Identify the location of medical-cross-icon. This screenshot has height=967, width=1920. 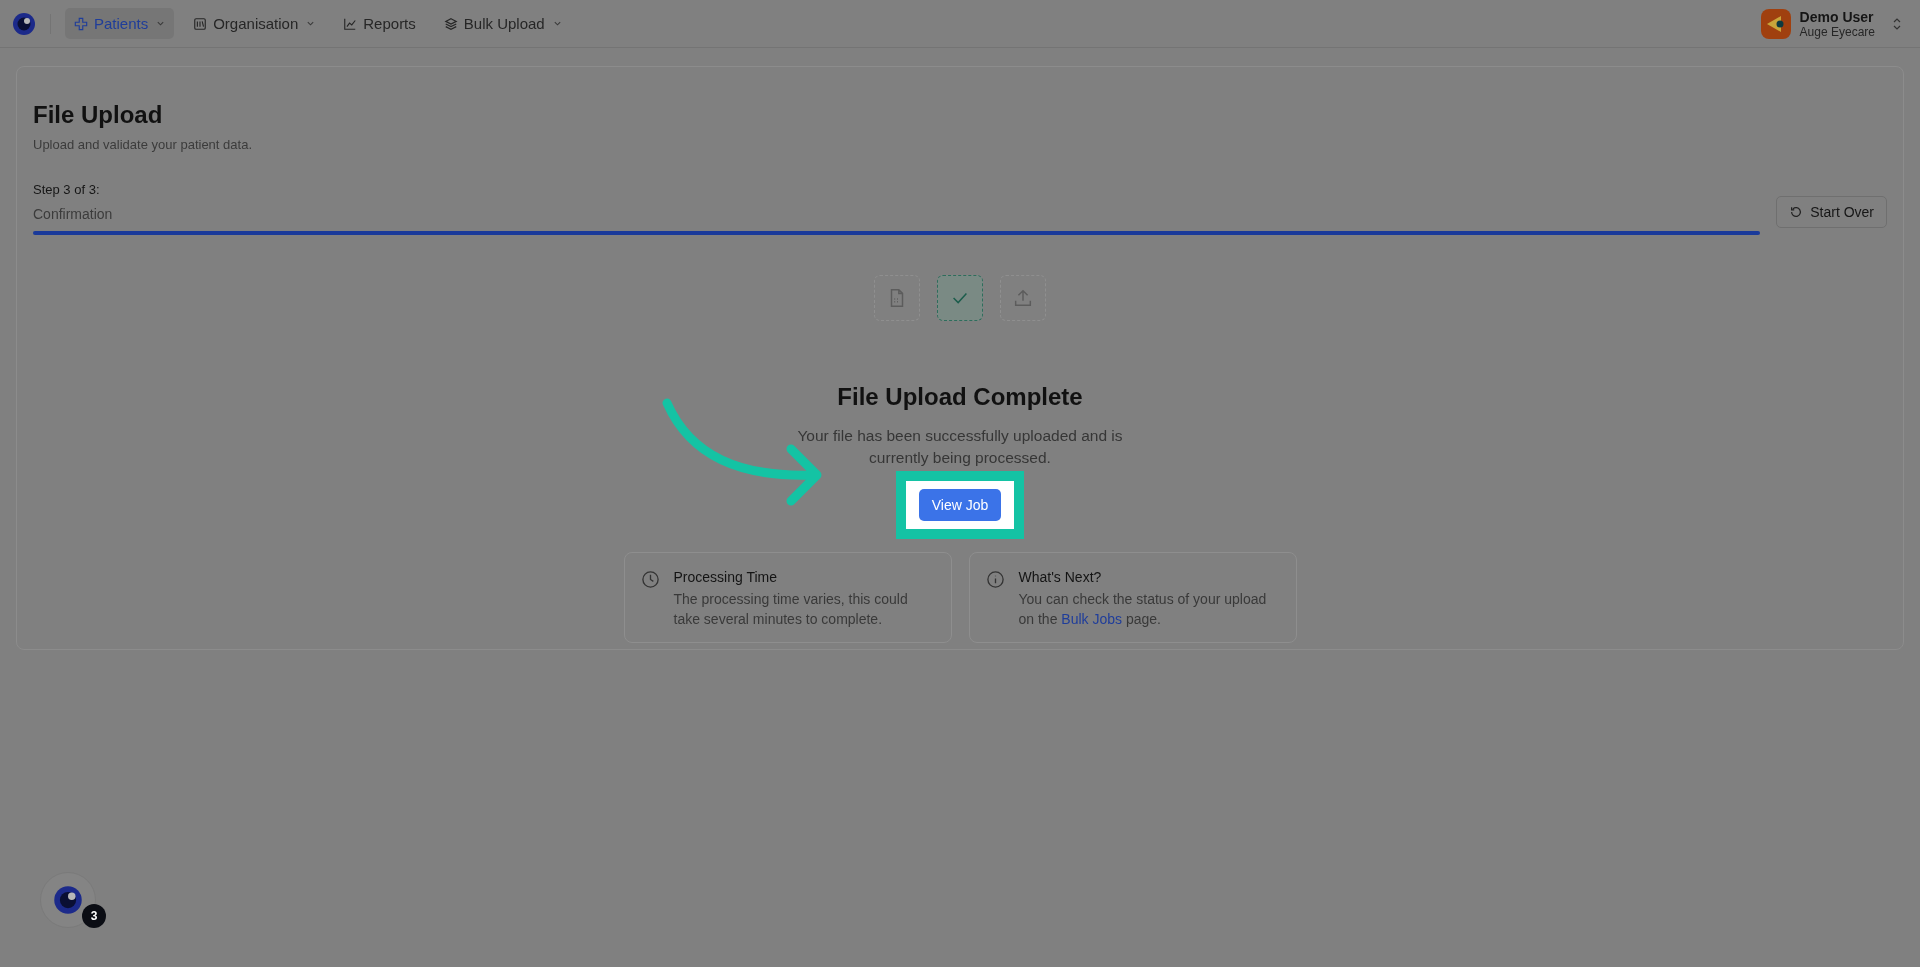
(81, 23).